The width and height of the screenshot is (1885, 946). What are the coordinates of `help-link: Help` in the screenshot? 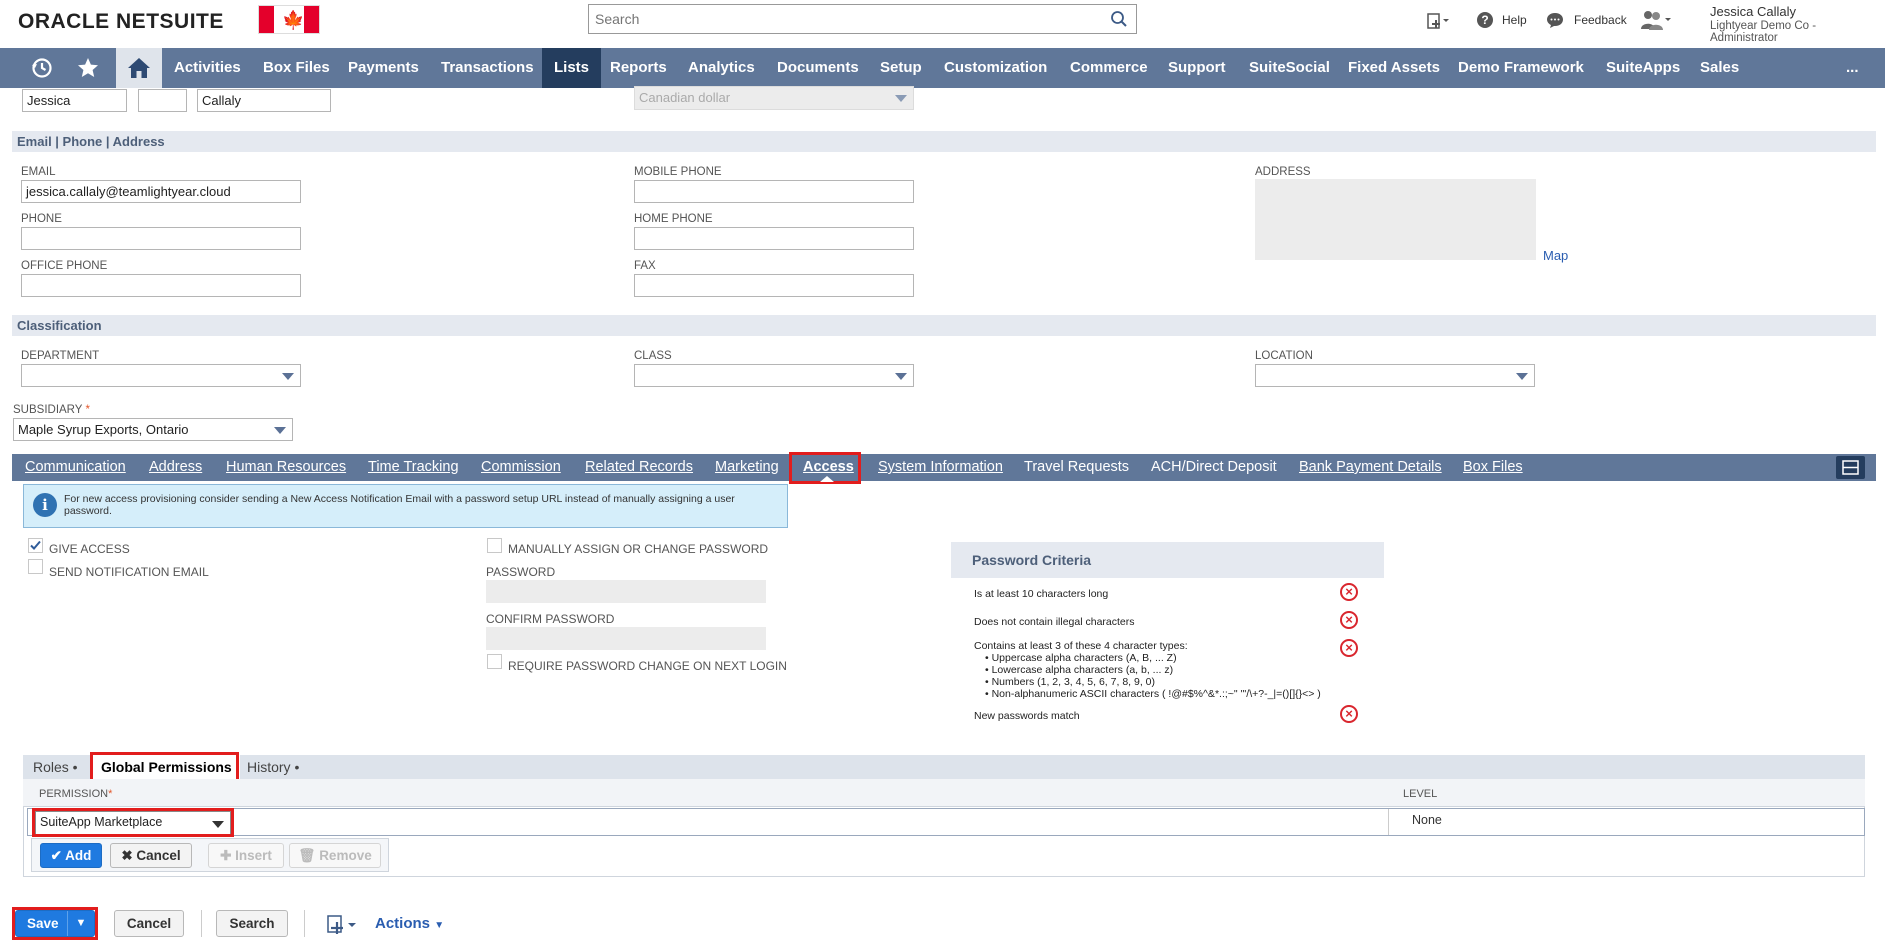 It's located at (1514, 20).